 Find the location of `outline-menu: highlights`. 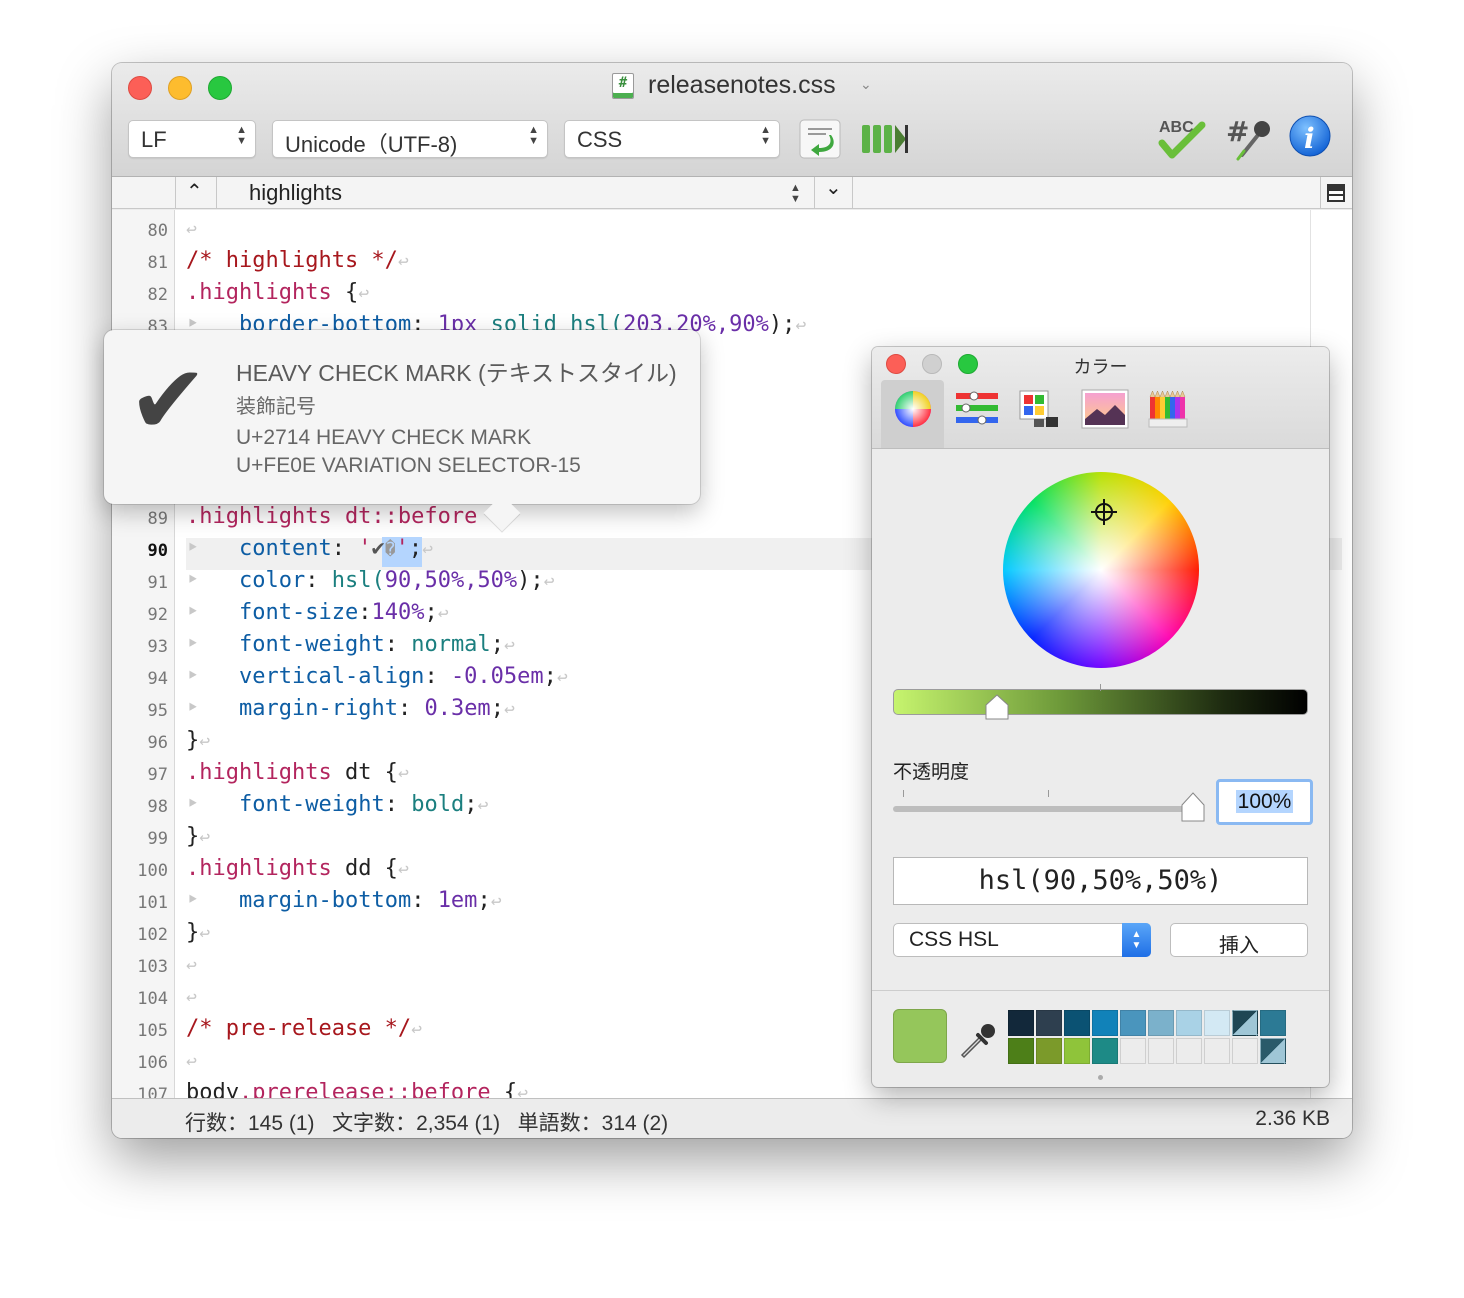

outline-menu: highlights is located at coordinates (295, 193).